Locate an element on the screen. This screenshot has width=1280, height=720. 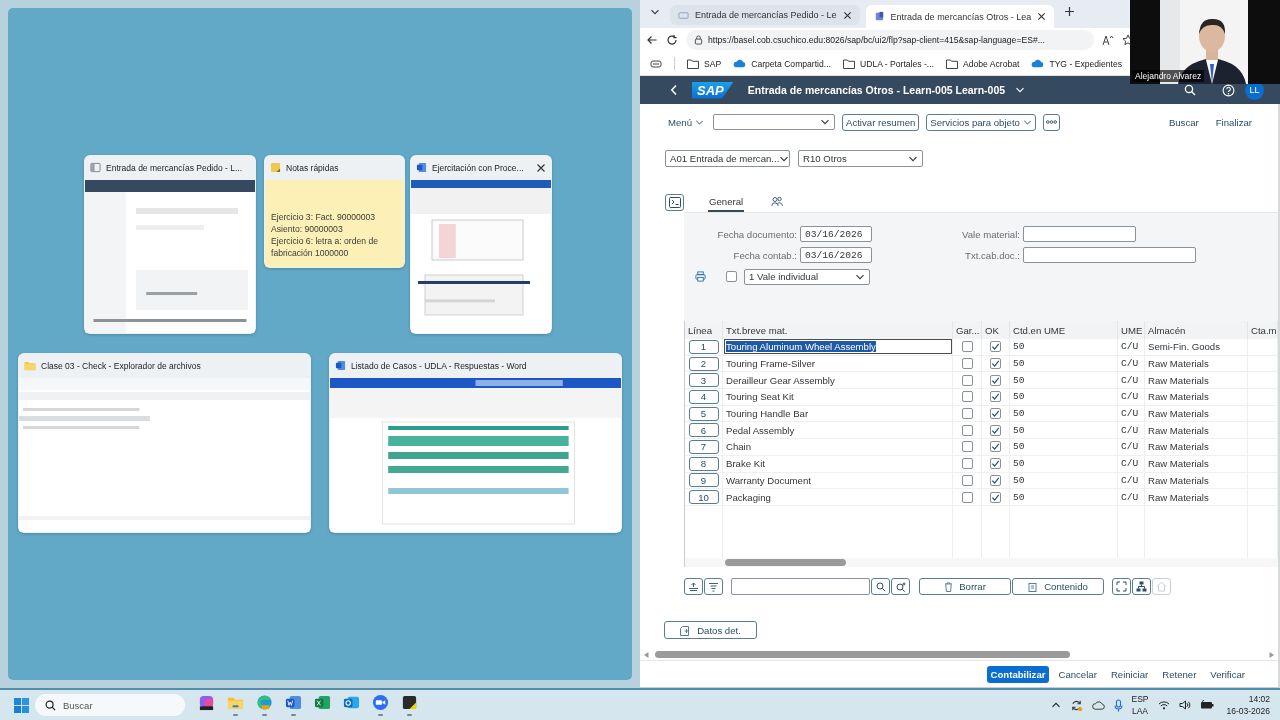
browser-tab: Entrada de mercancías Pedido - Le is located at coordinates (765, 15).